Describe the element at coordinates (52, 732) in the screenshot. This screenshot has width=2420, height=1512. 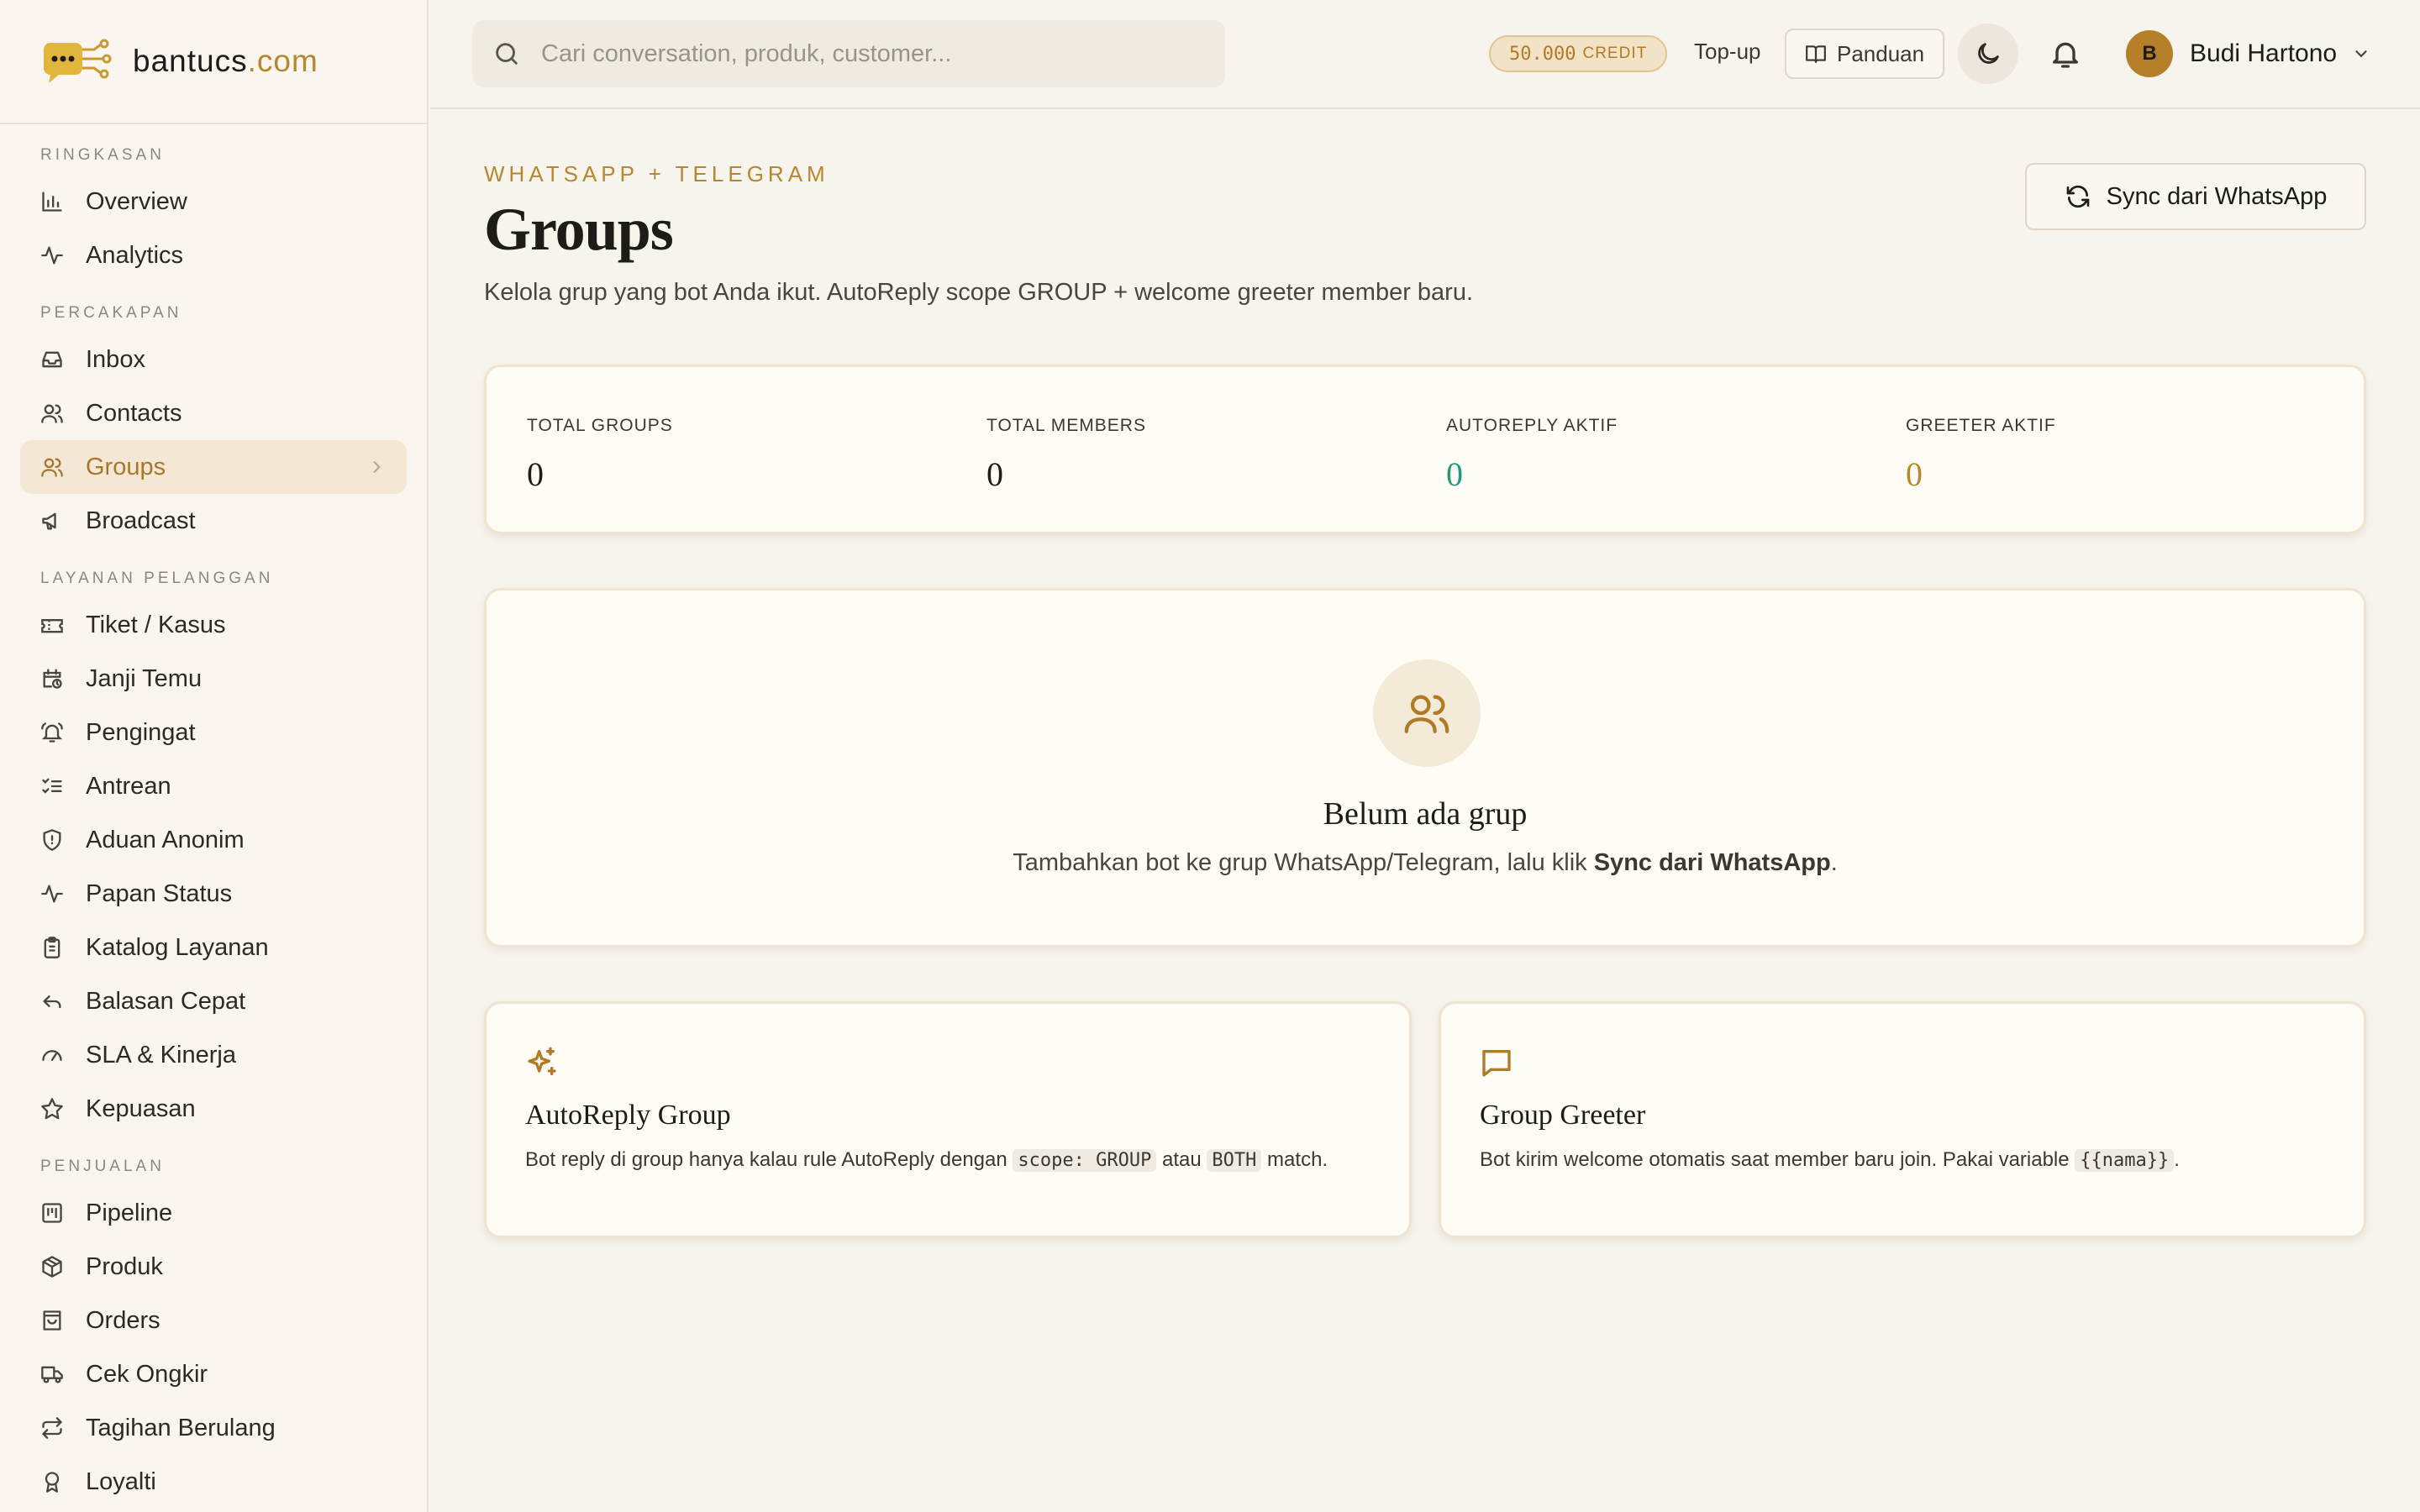
I see `bell-ring-icon` at that location.